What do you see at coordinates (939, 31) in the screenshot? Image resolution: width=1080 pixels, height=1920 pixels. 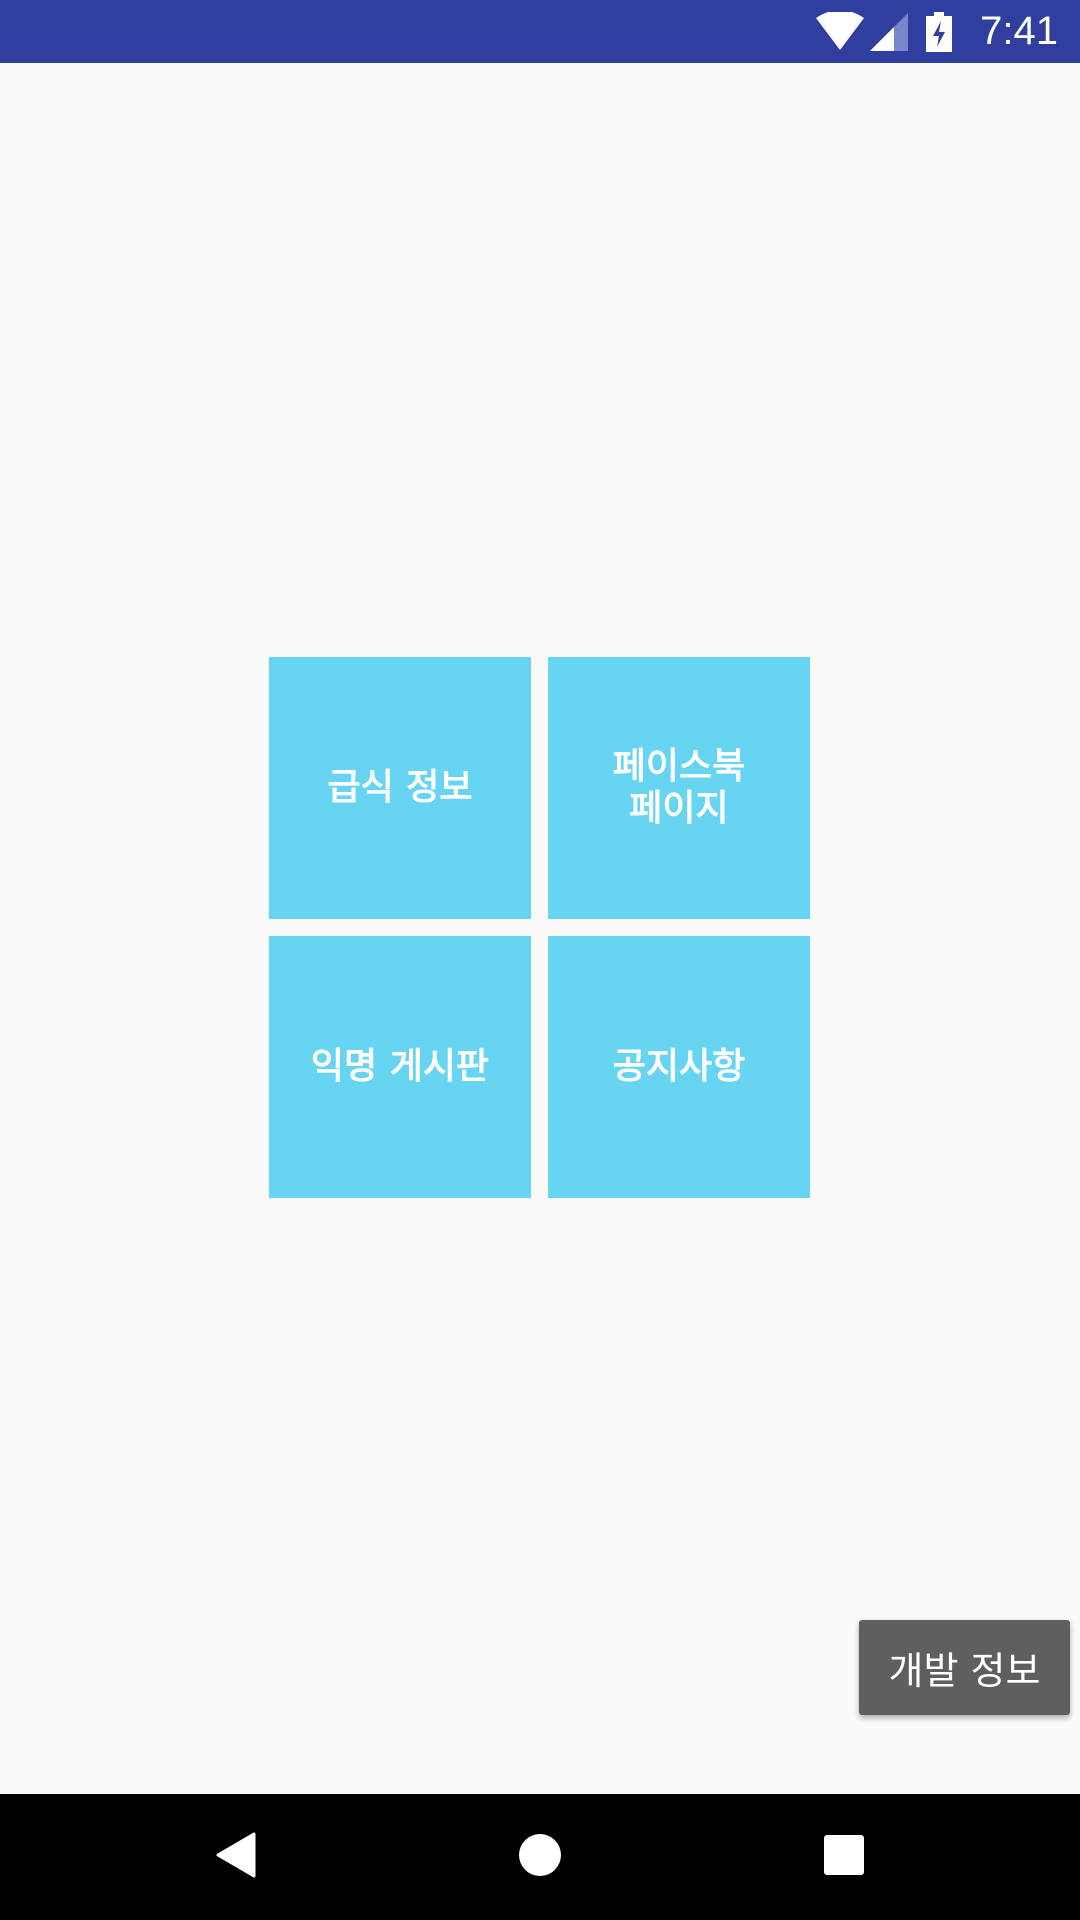 I see `battery-charging-icon` at bounding box center [939, 31].